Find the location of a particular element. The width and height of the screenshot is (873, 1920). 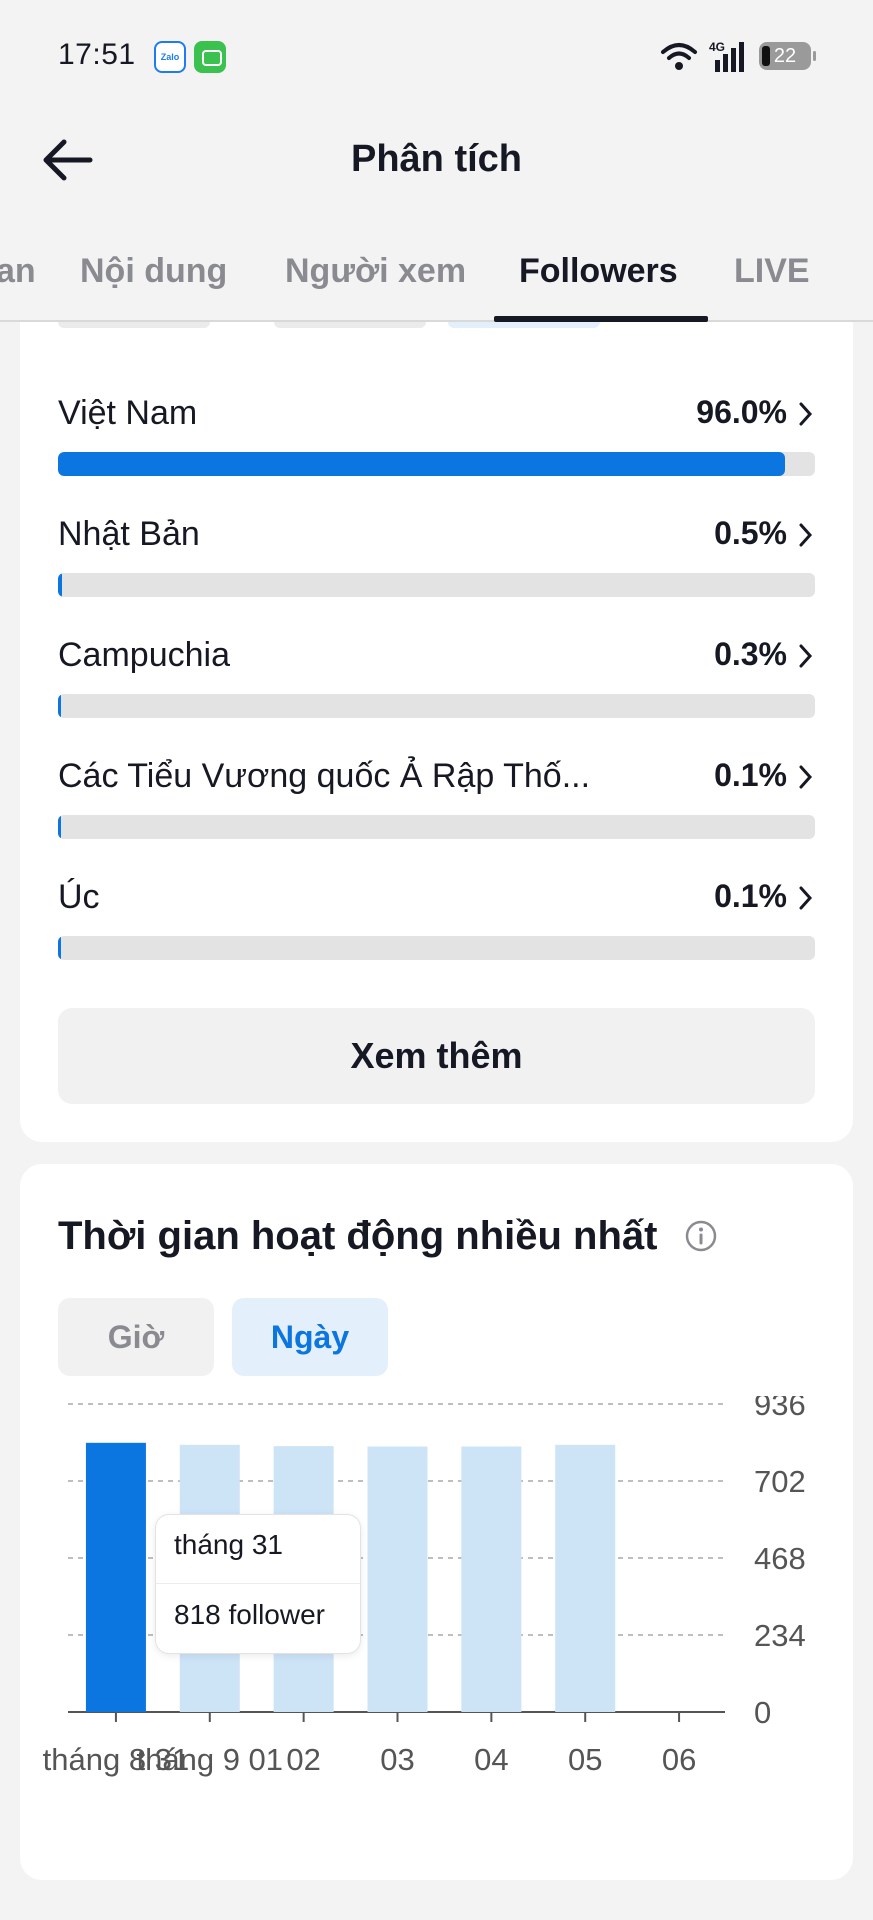

country-name: Nhật Bản is located at coordinates (129, 534).